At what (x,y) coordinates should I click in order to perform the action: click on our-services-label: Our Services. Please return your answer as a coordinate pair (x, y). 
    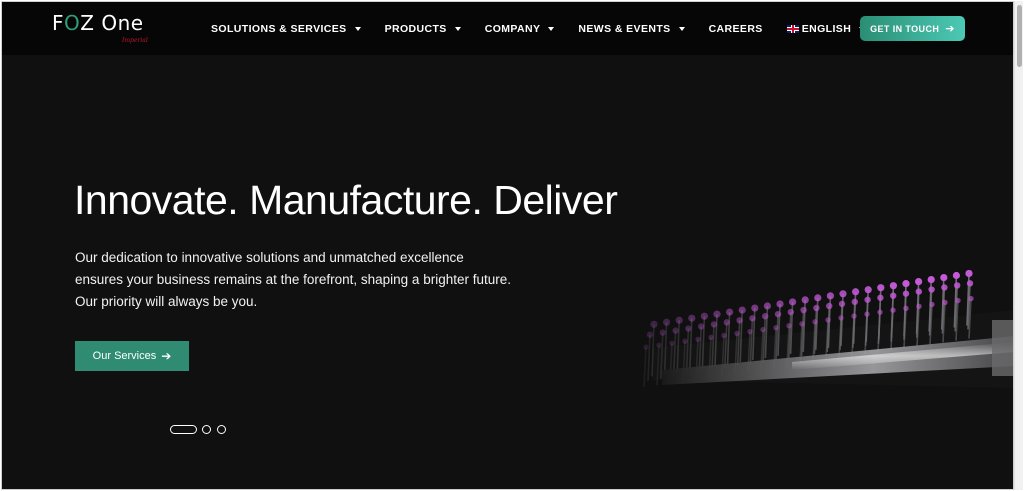
    Looking at the image, I should click on (124, 356).